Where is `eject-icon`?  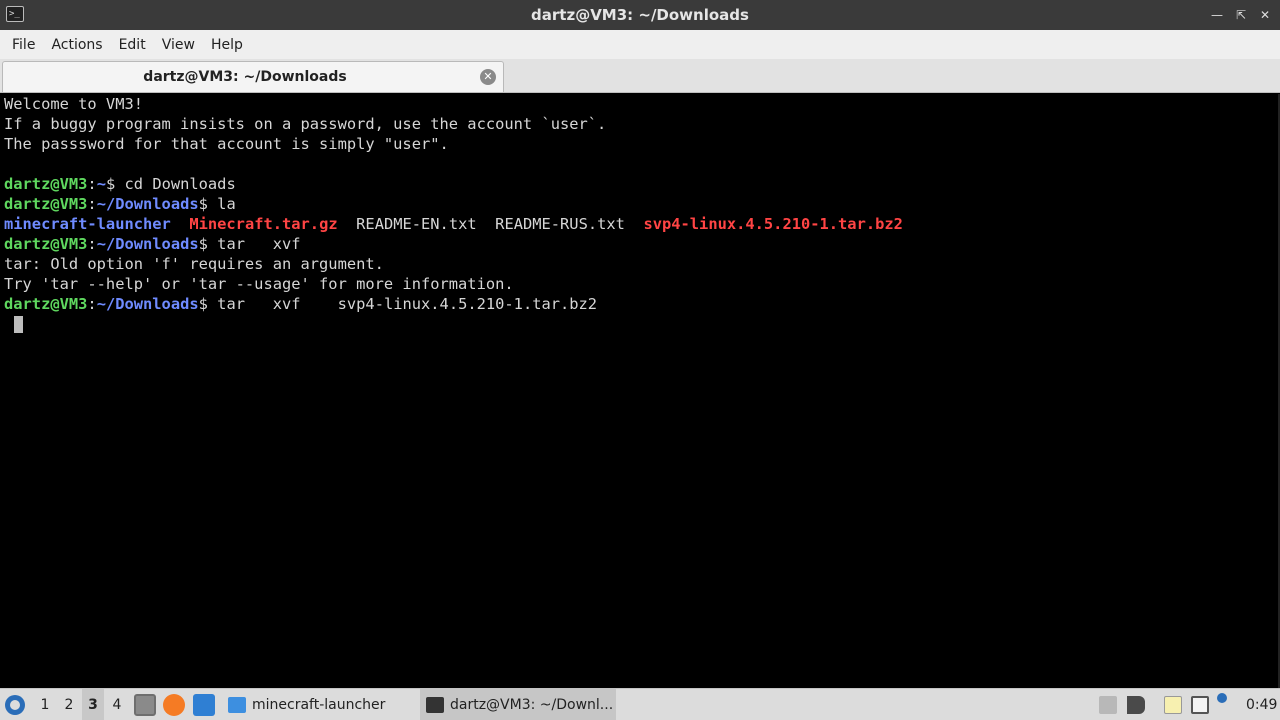 eject-icon is located at coordinates (1108, 705).